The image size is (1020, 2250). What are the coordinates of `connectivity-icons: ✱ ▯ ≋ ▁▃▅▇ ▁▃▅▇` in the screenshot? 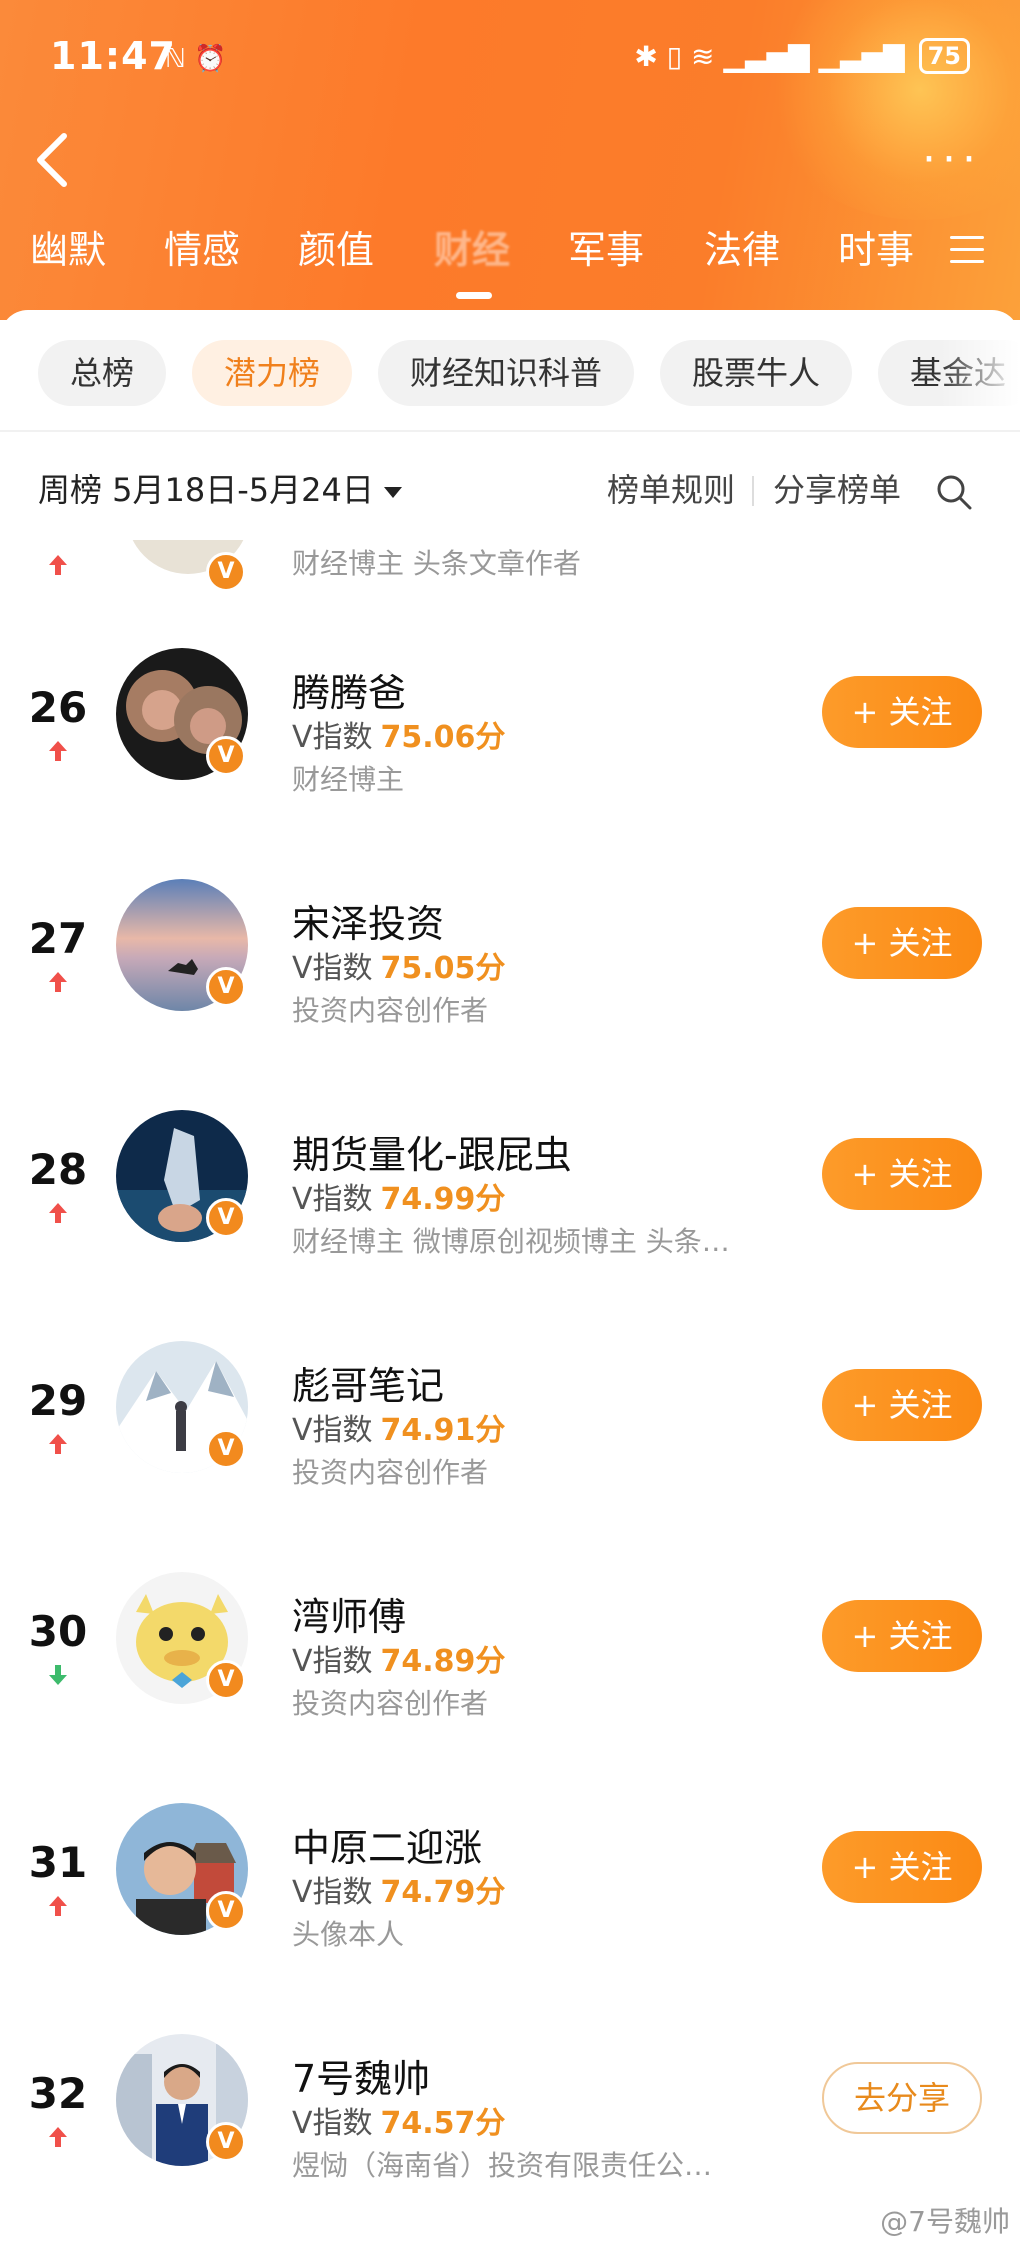 It's located at (769, 56).